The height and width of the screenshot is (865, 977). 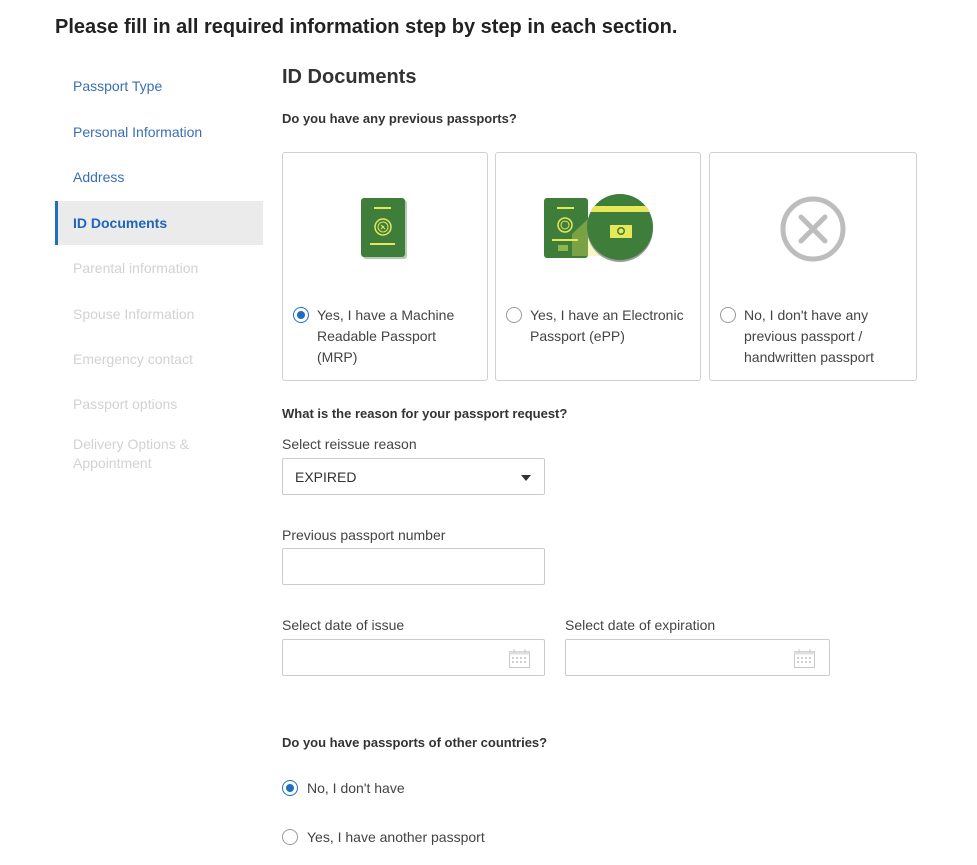 What do you see at coordinates (413, 657) in the screenshot?
I see `date-of-issue-input` at bounding box center [413, 657].